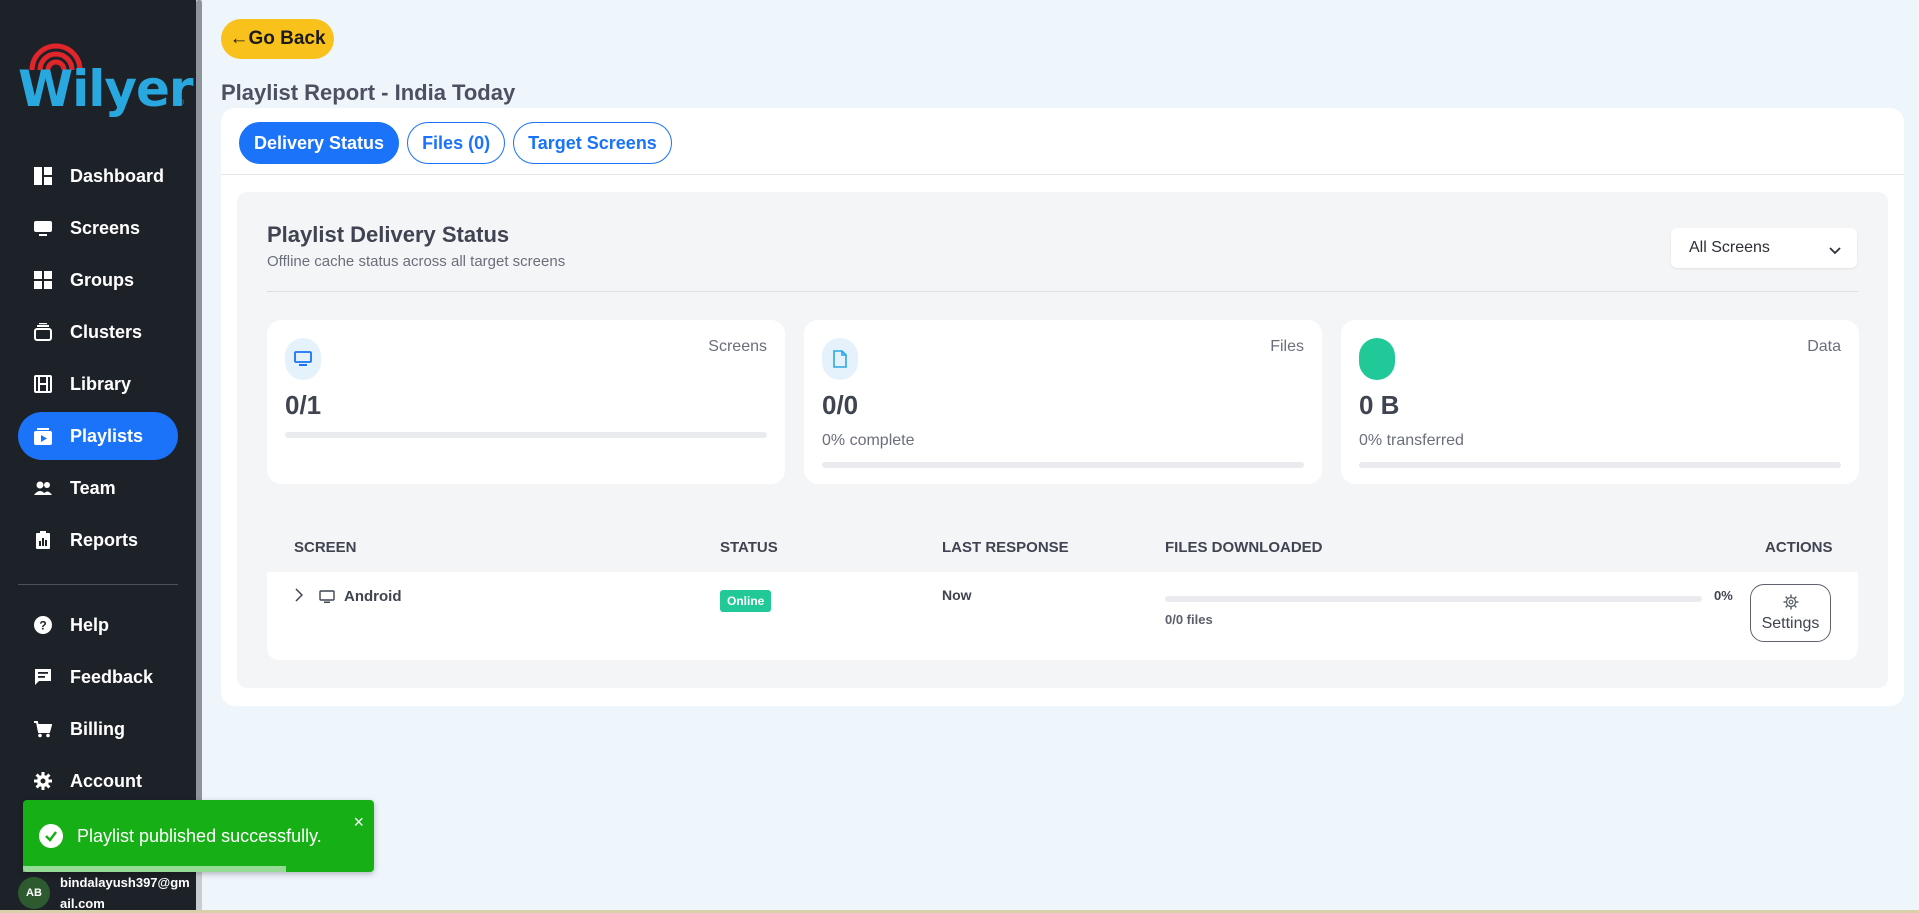 The height and width of the screenshot is (913, 1919). Describe the element at coordinates (1729, 247) in the screenshot. I see `screen-filter-value: All Screens` at that location.